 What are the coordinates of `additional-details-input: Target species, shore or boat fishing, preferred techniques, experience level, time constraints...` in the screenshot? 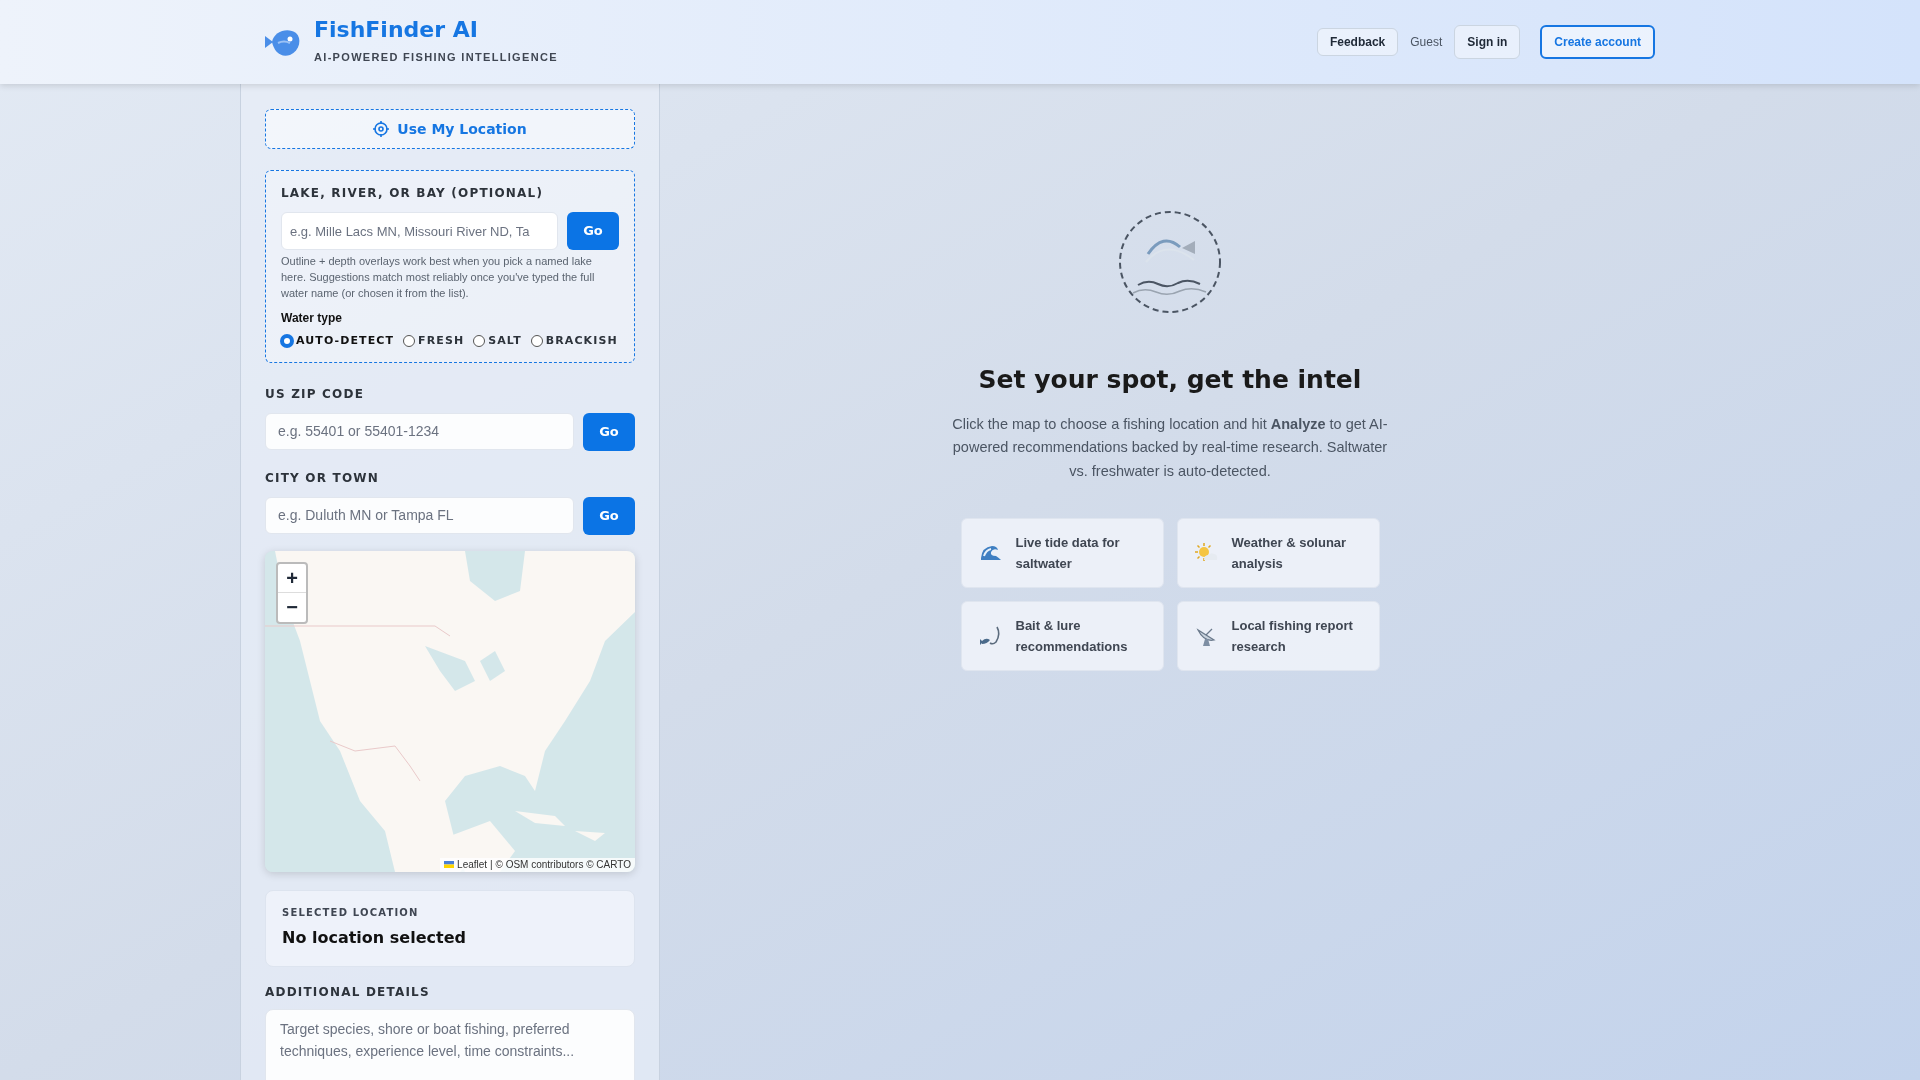 It's located at (450, 1044).